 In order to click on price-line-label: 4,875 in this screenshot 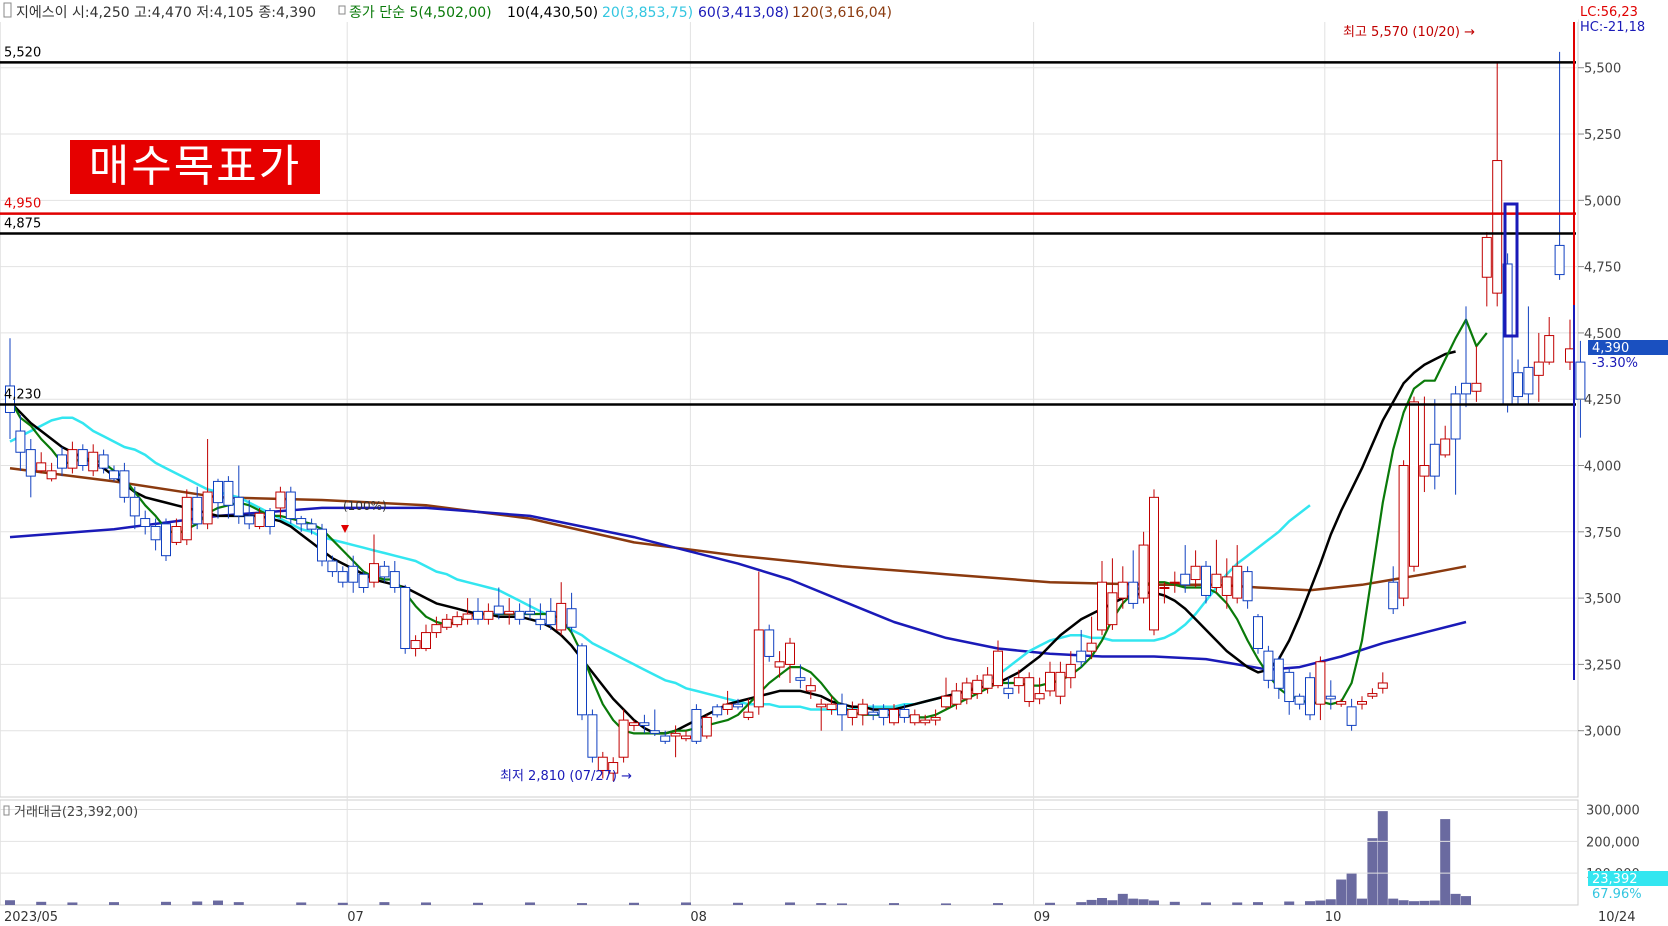, I will do `click(22, 223)`.